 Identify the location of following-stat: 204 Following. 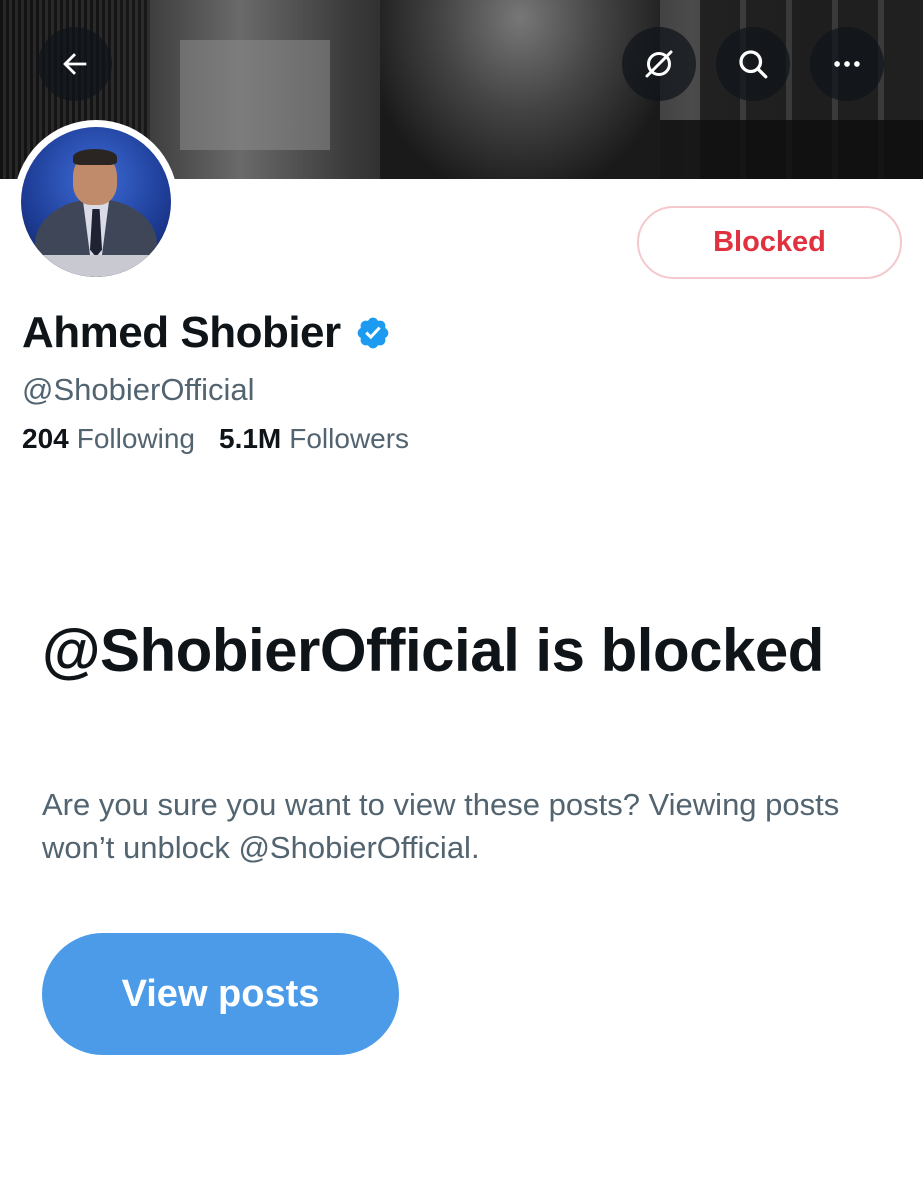
(108, 439).